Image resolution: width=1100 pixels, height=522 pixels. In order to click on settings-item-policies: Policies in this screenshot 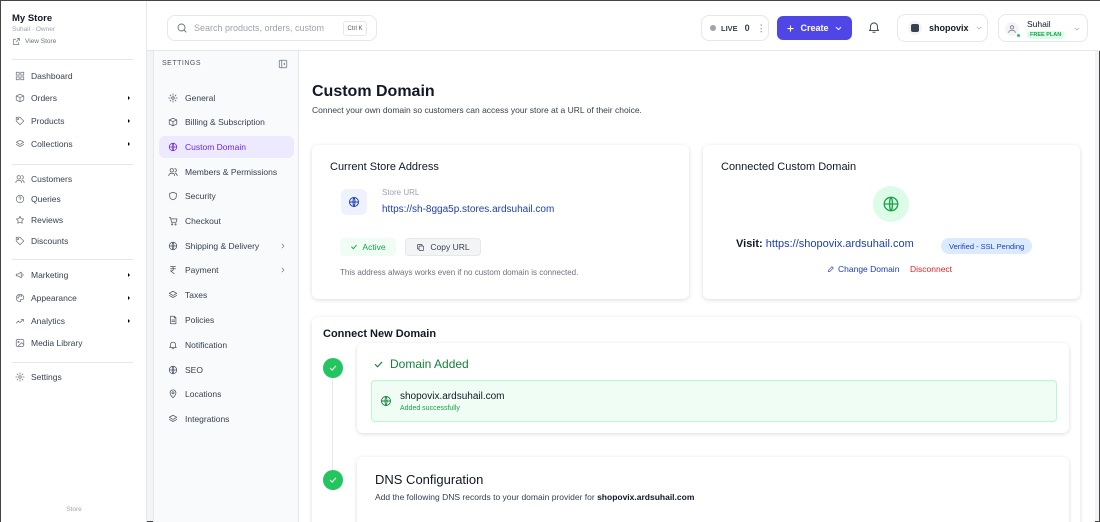, I will do `click(226, 320)`.